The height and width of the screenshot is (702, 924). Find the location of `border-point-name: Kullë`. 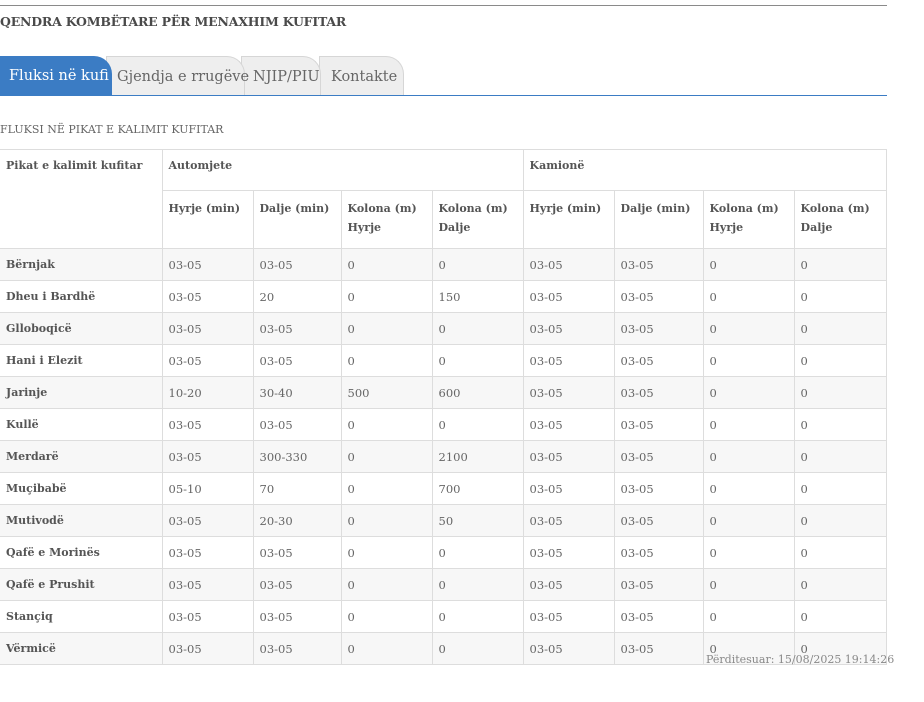

border-point-name: Kullë is located at coordinates (81, 424).